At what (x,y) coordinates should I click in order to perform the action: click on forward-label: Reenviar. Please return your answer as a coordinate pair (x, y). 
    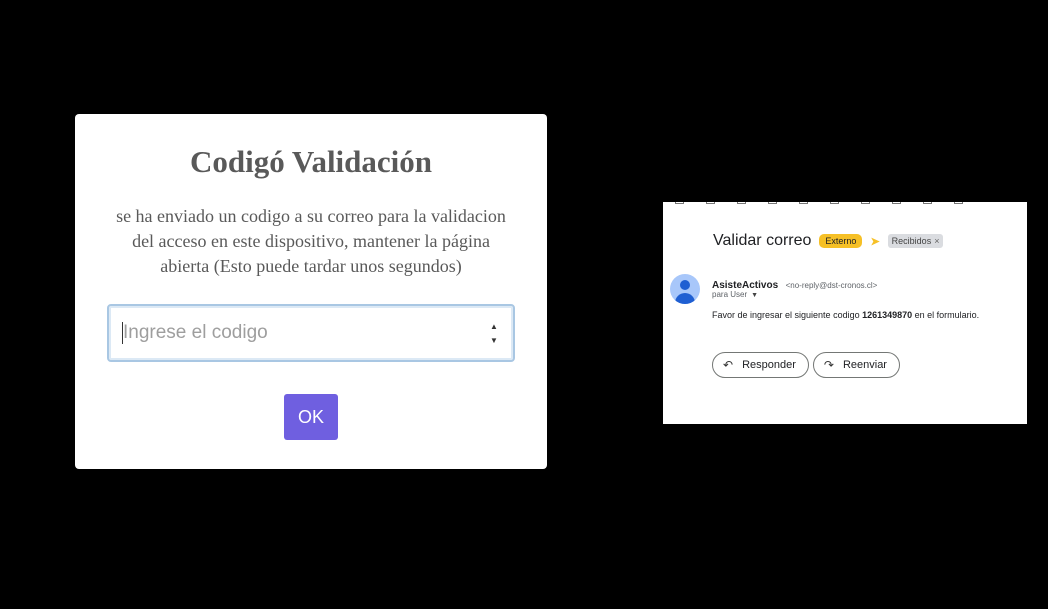
    Looking at the image, I should click on (864, 365).